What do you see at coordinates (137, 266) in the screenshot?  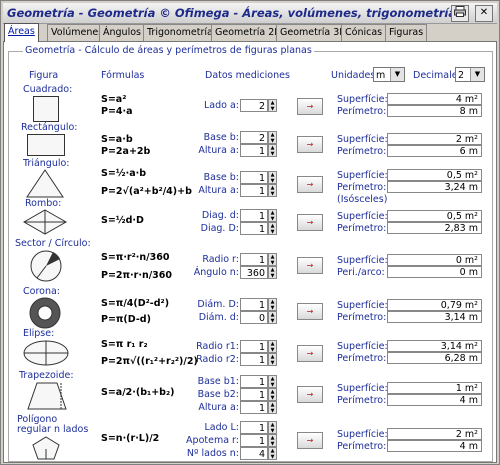 I see `formula: S=π·r²·n/360 P=2π·r·n/360` at bounding box center [137, 266].